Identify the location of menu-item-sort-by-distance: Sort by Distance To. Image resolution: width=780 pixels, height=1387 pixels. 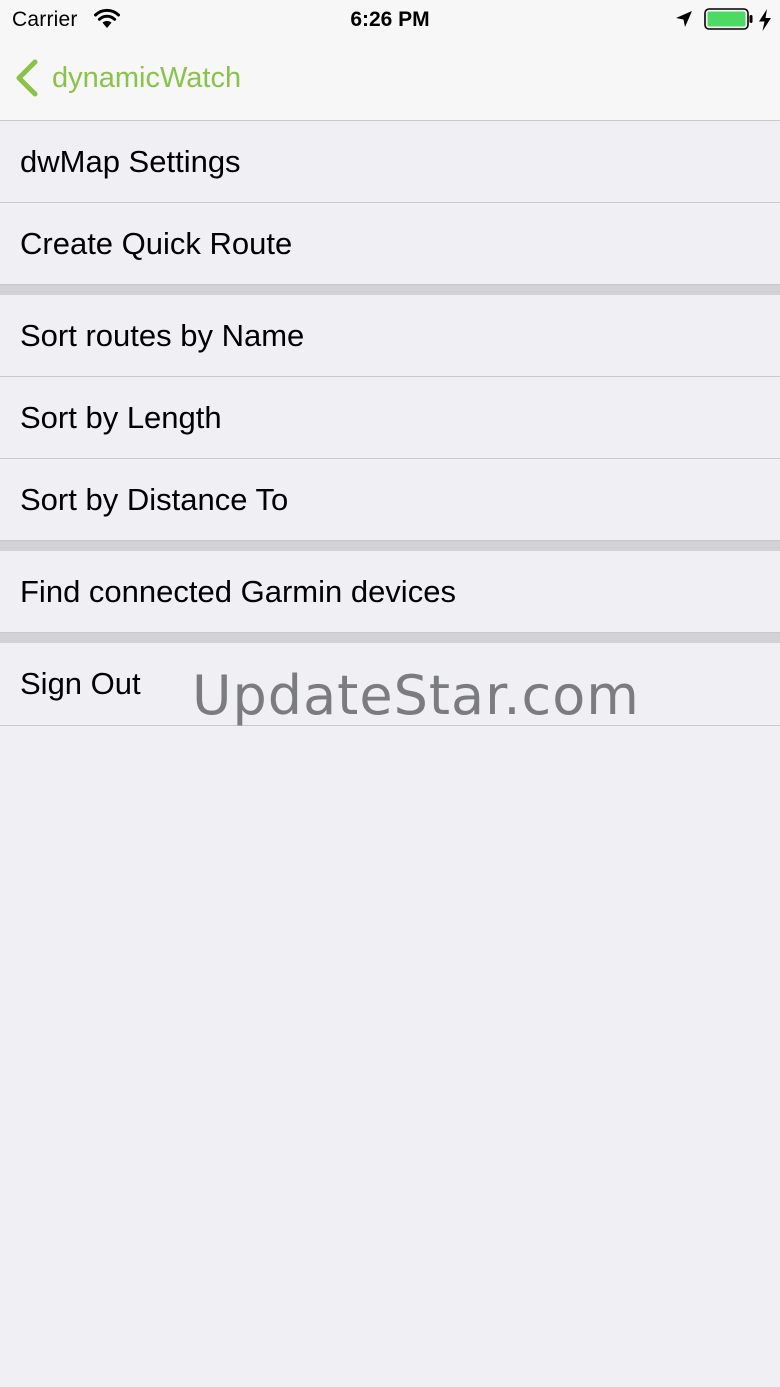
(390, 500).